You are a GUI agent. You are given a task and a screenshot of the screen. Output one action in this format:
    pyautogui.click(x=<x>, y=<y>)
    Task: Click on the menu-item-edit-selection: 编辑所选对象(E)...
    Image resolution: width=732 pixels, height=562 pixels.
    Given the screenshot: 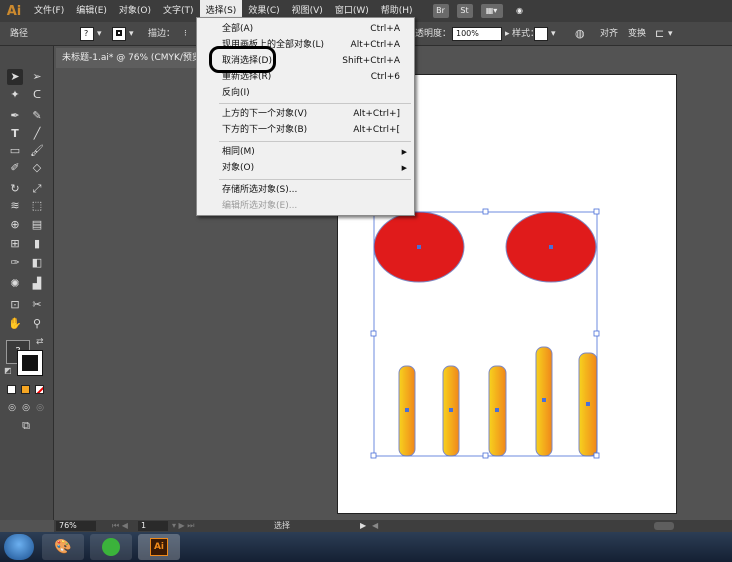 What is the action you would take?
    pyautogui.click(x=260, y=206)
    